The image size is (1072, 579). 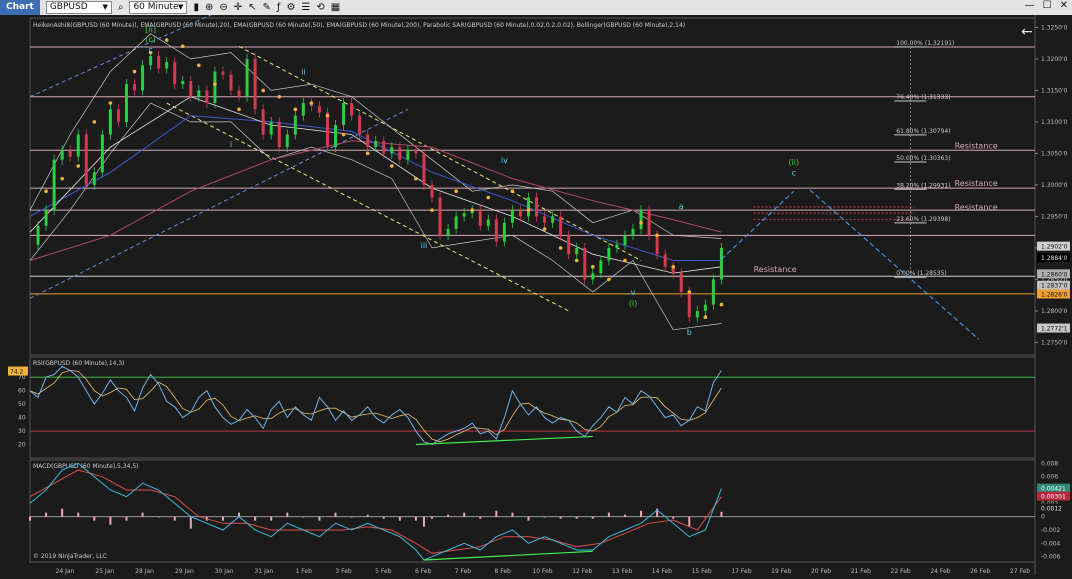 I want to click on wave-label: c, so click(x=150, y=50).